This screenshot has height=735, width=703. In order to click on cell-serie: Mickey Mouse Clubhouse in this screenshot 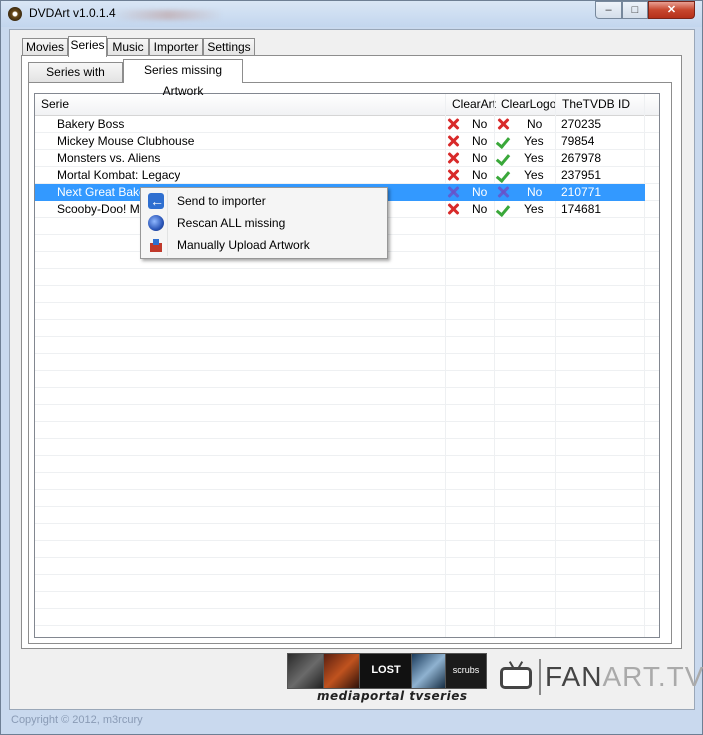, I will do `click(126, 141)`.